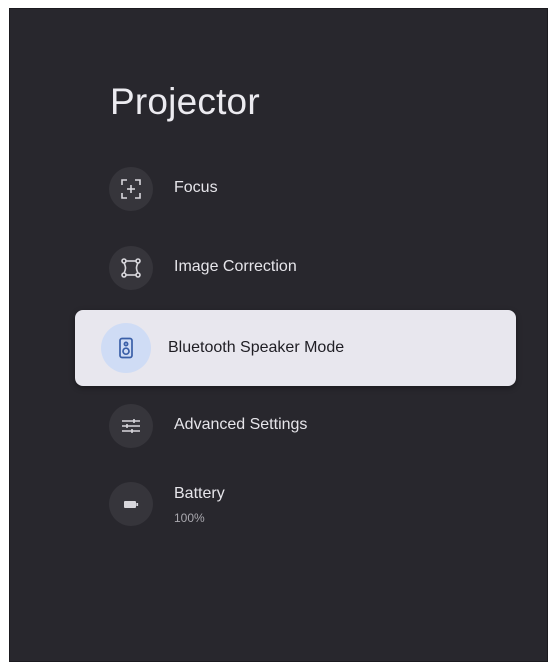 The height and width of the screenshot is (669, 557). Describe the element at coordinates (199, 493) in the screenshot. I see `menu-item-label: Battery` at that location.